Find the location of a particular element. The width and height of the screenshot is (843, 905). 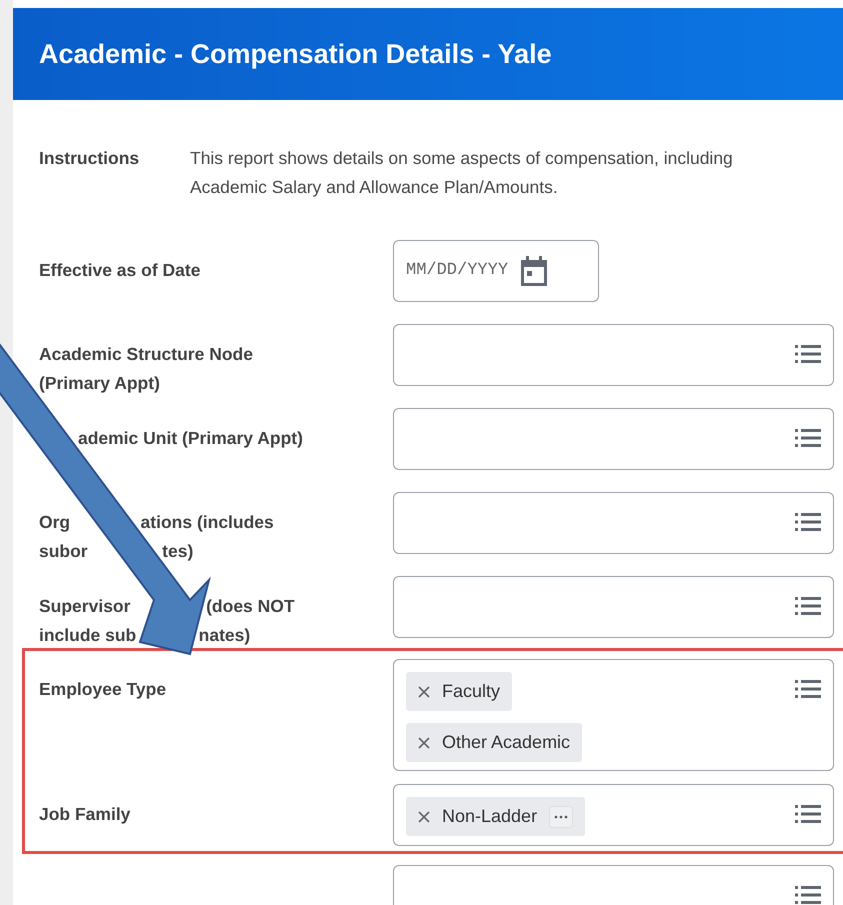

field-label: include sub is located at coordinates (87, 635).